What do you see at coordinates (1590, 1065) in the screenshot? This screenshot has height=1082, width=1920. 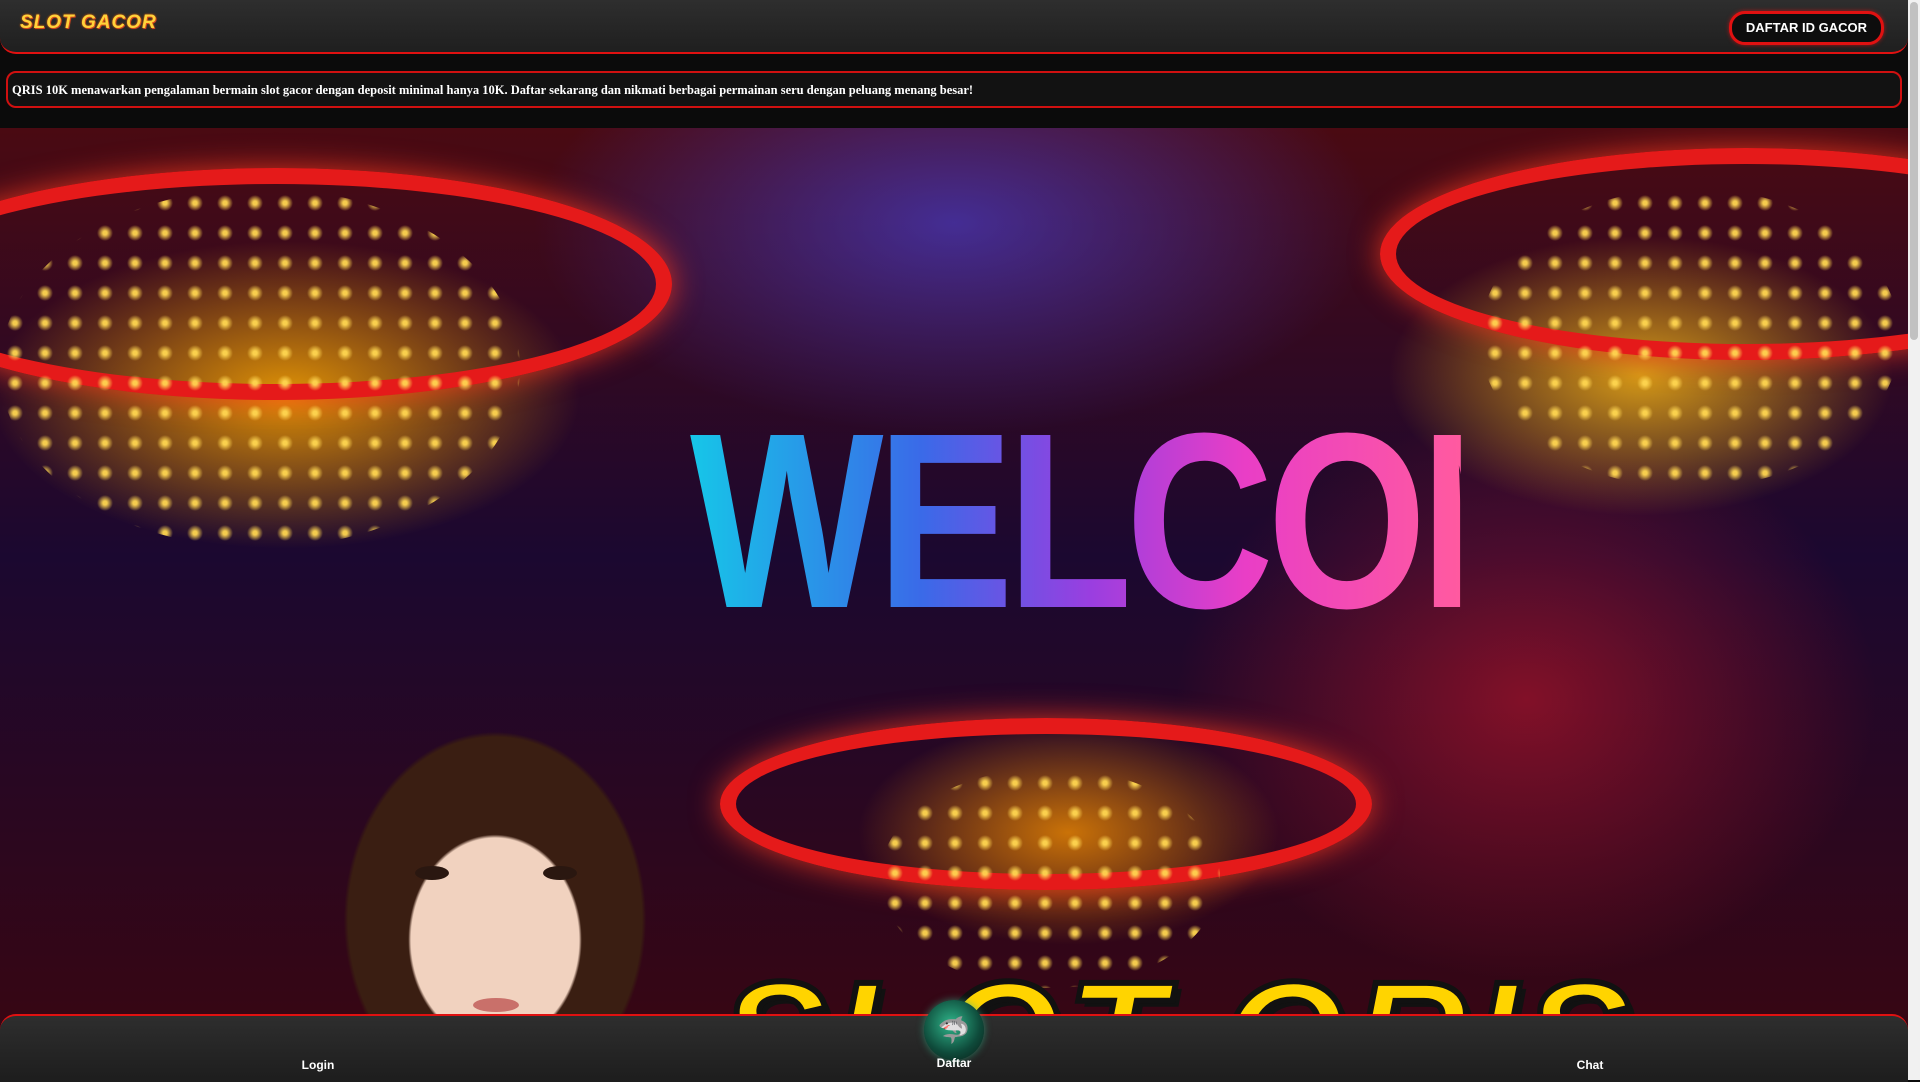 I see `nav-label: Chat` at bounding box center [1590, 1065].